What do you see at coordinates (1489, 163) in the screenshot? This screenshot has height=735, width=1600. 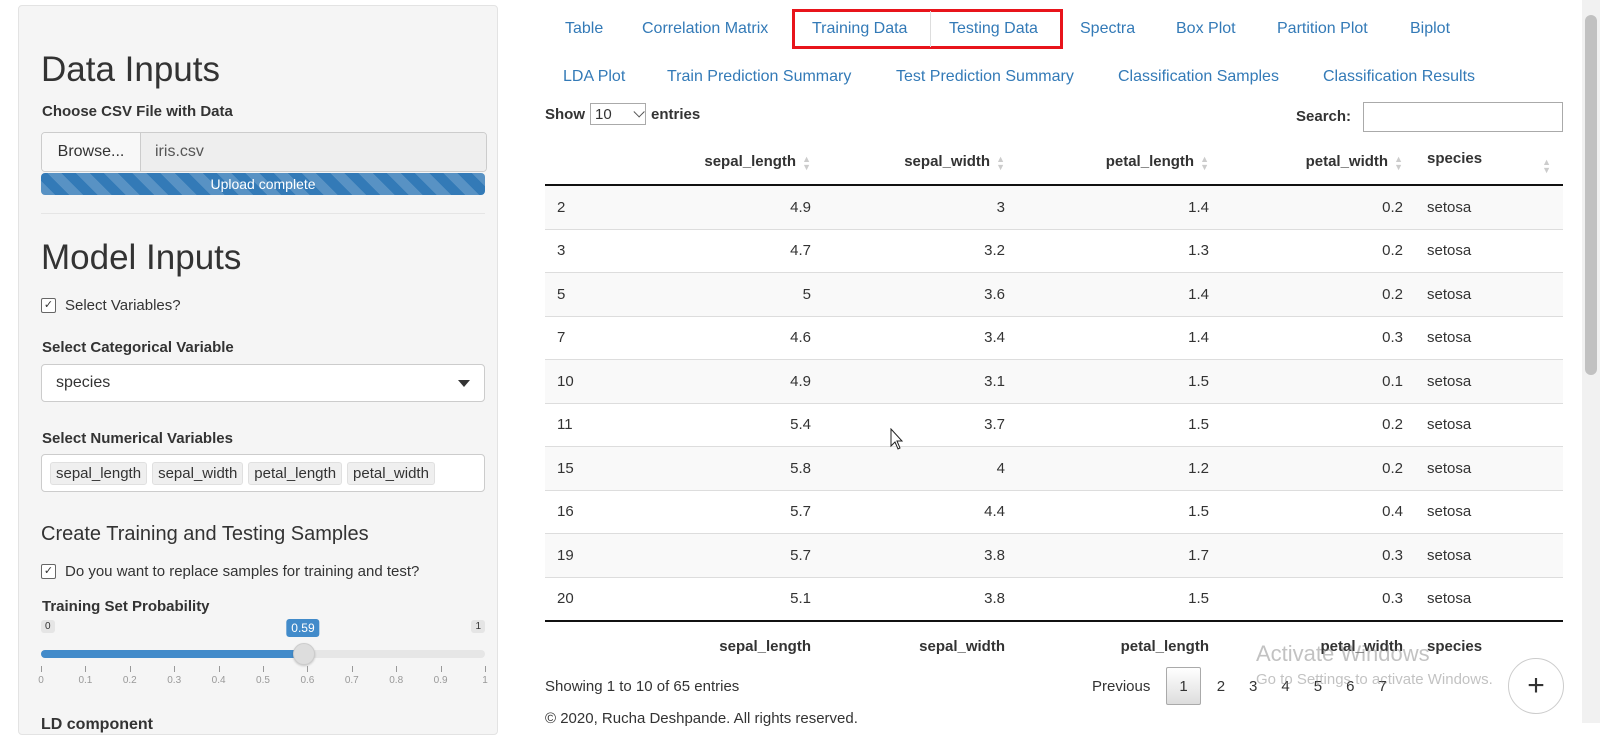 I see `column-header-species: species ▲ ▼` at bounding box center [1489, 163].